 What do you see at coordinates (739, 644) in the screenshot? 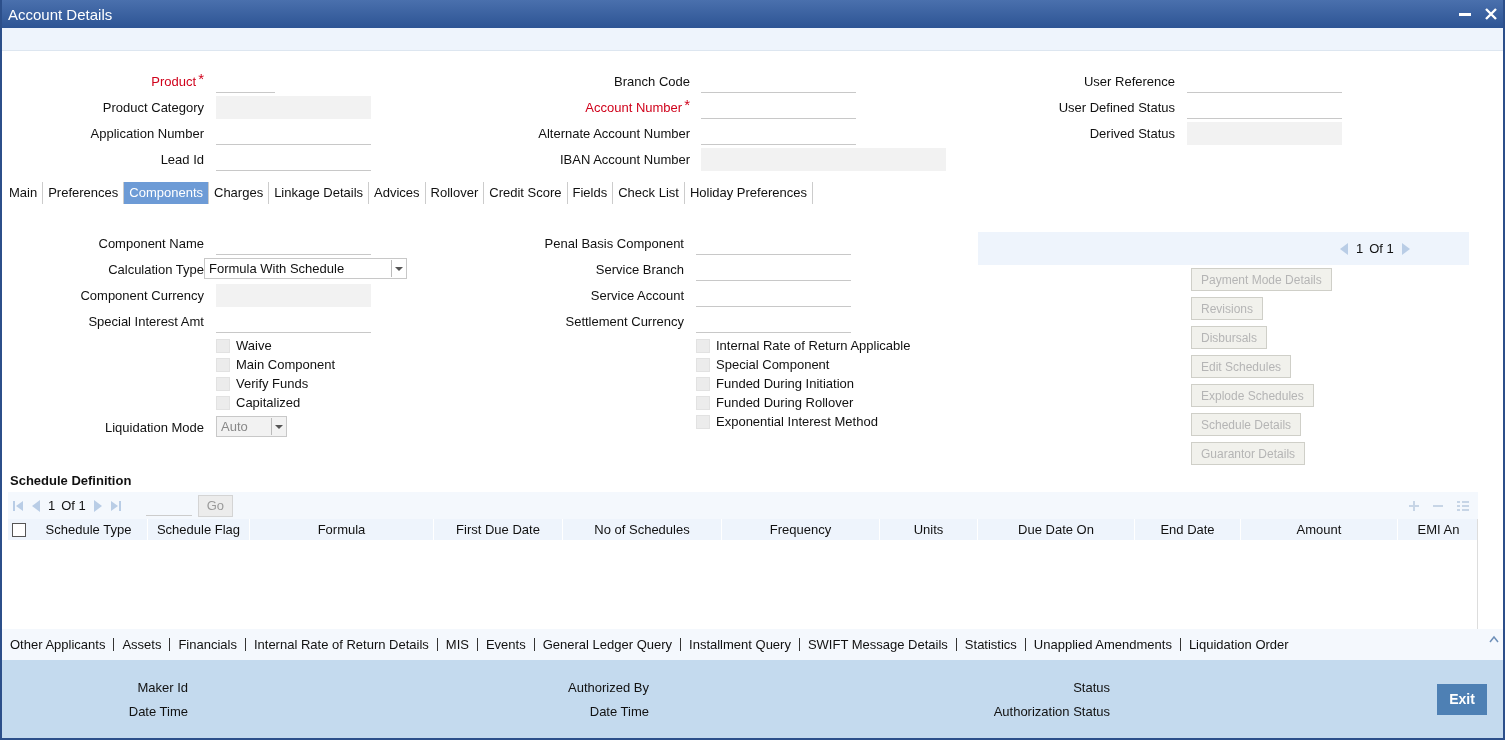
I see `footer-link: Installment Query` at bounding box center [739, 644].